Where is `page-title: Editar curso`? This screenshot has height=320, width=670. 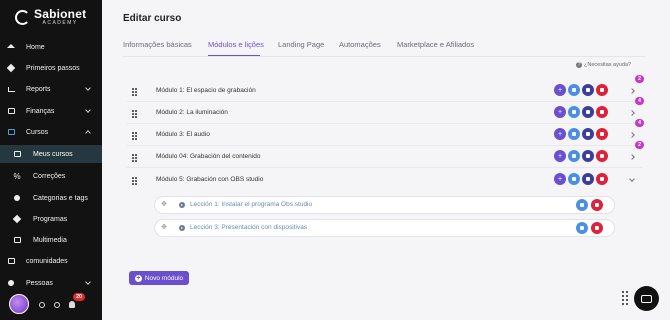
page-title: Editar curso is located at coordinates (152, 18).